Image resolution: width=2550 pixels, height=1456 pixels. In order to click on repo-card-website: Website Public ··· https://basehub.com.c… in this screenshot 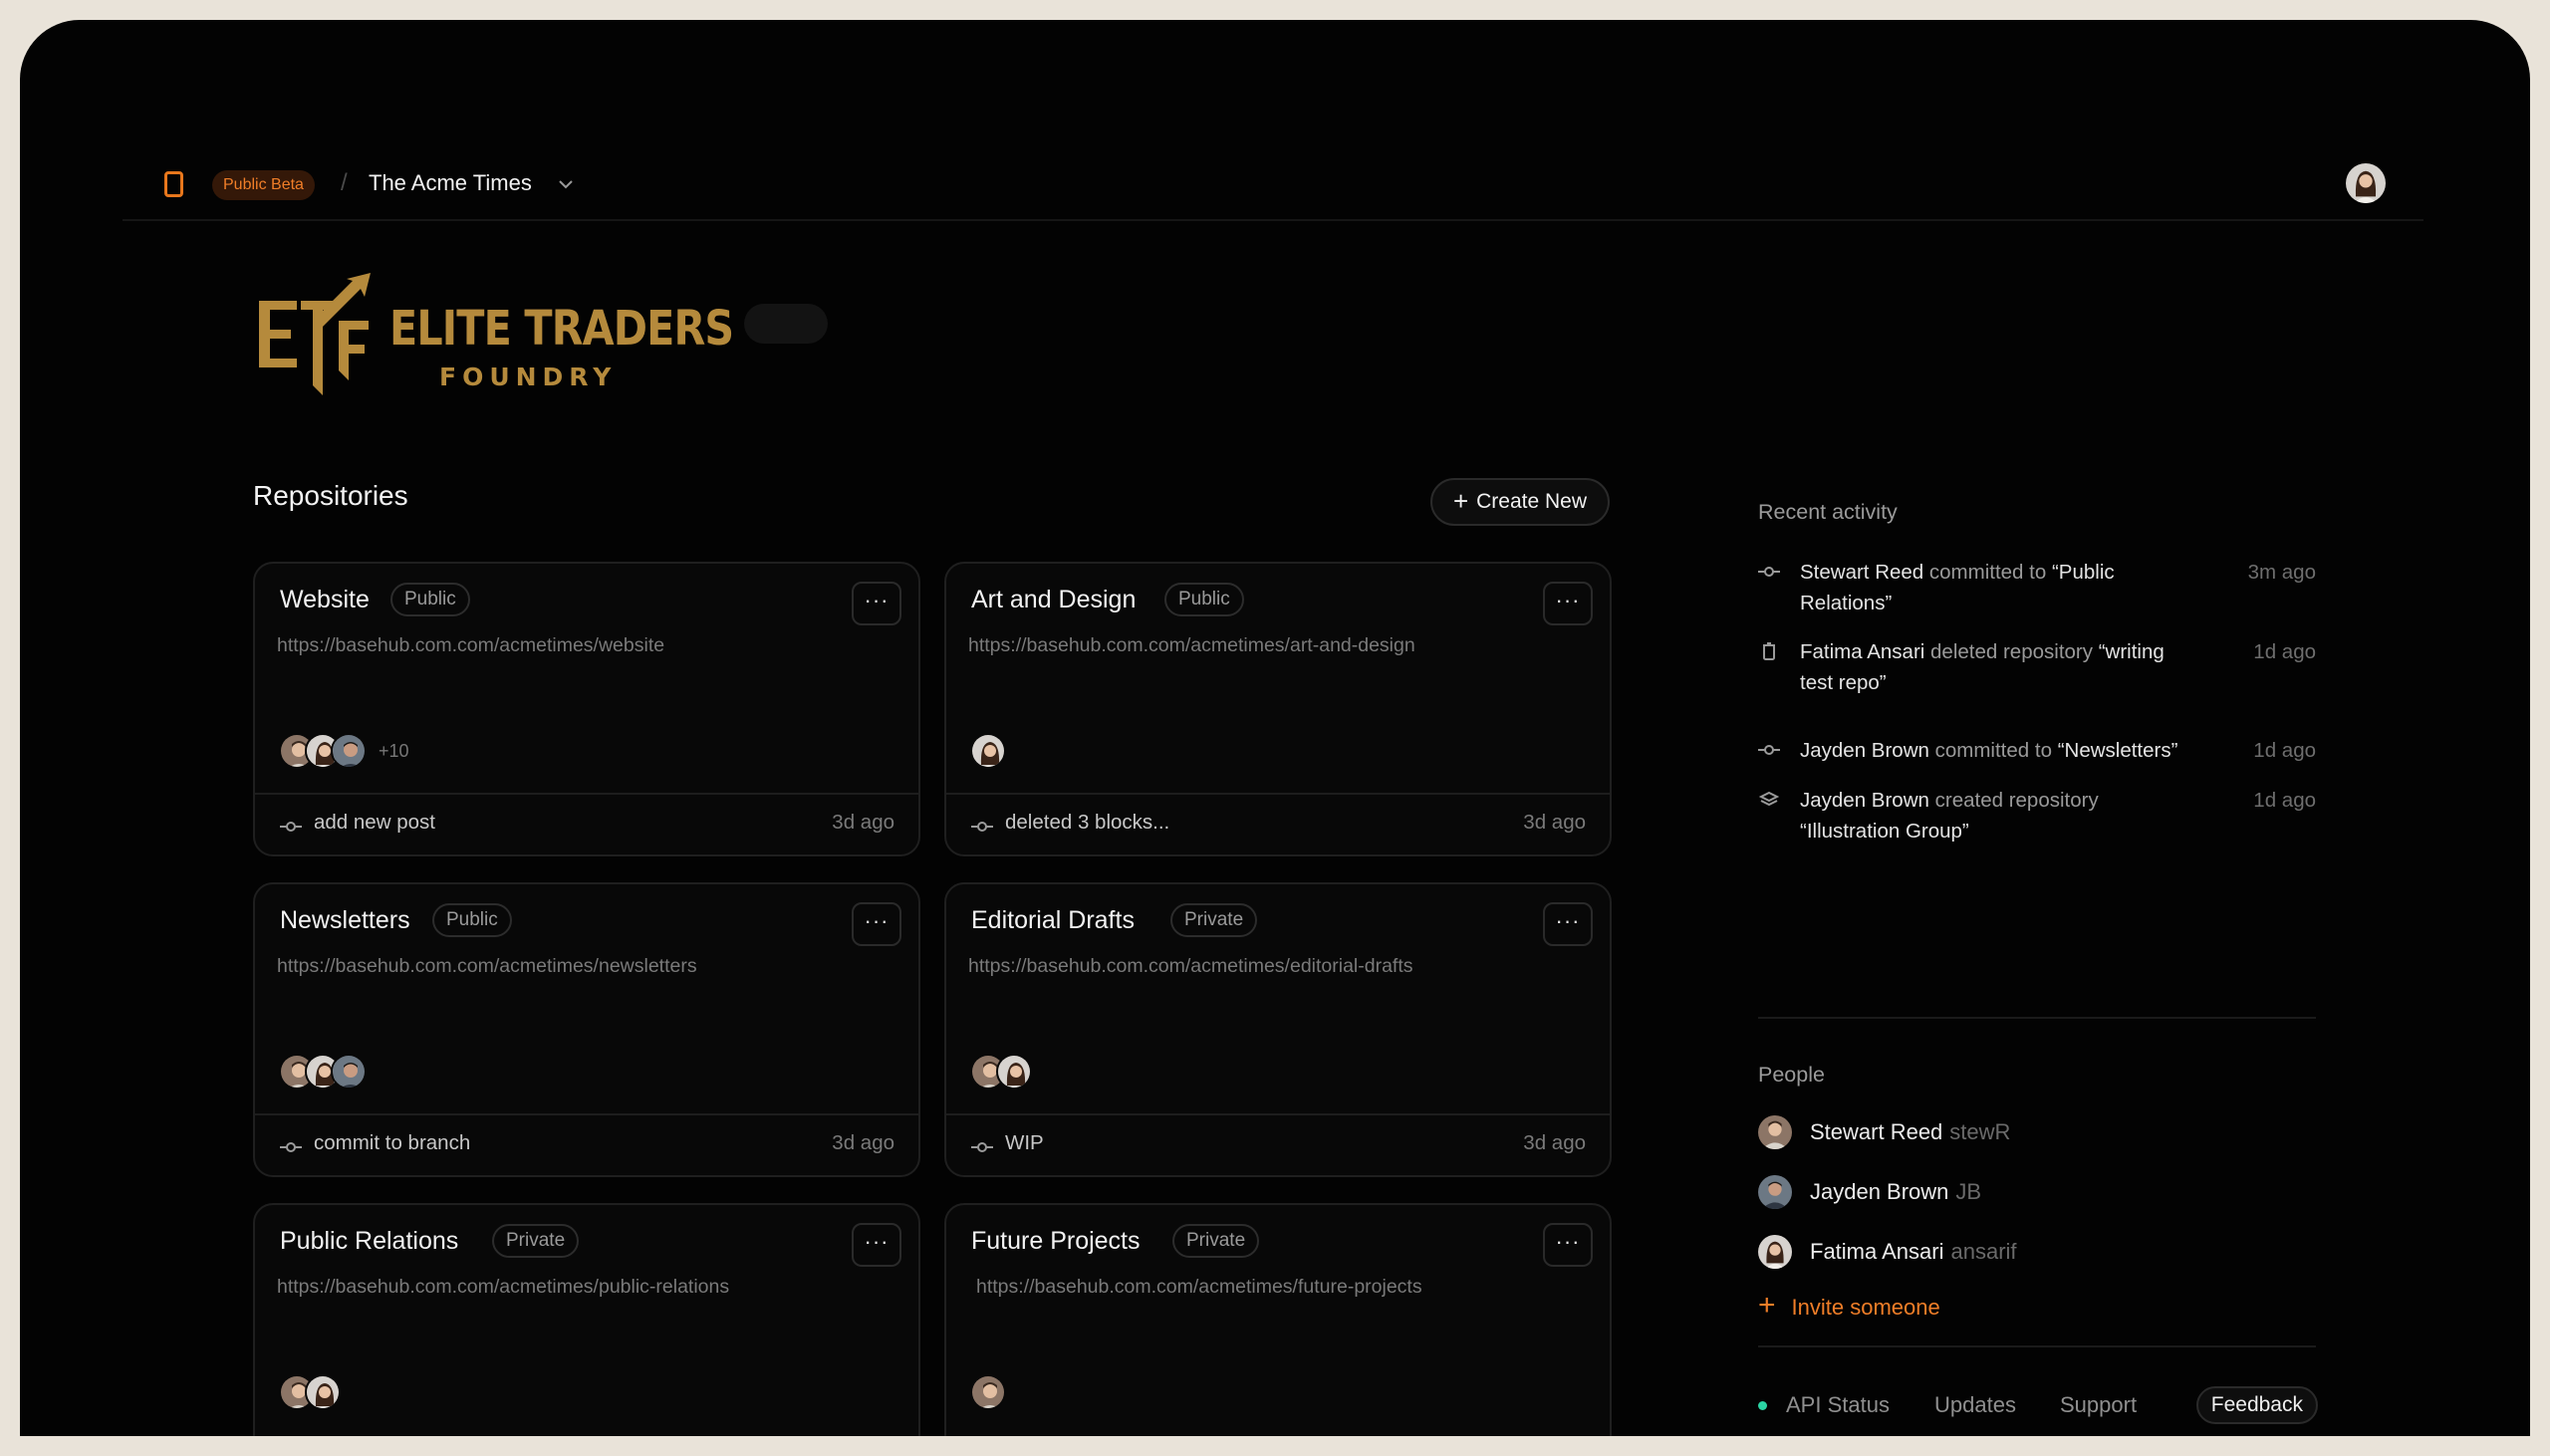, I will do `click(586, 709)`.